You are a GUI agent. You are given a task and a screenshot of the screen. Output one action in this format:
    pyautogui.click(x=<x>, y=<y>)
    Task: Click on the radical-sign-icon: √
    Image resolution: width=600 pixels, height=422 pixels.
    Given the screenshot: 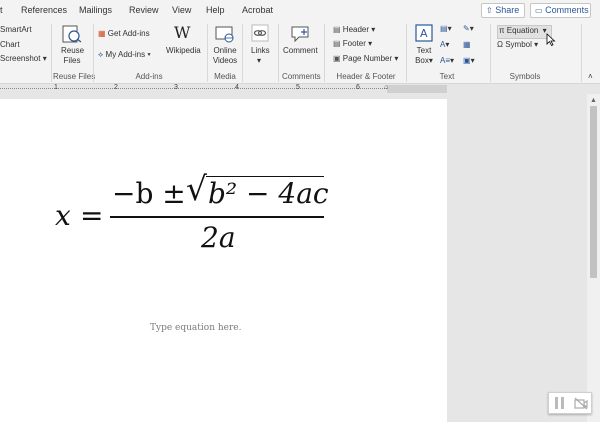 What is the action you would take?
    pyautogui.click(x=197, y=188)
    